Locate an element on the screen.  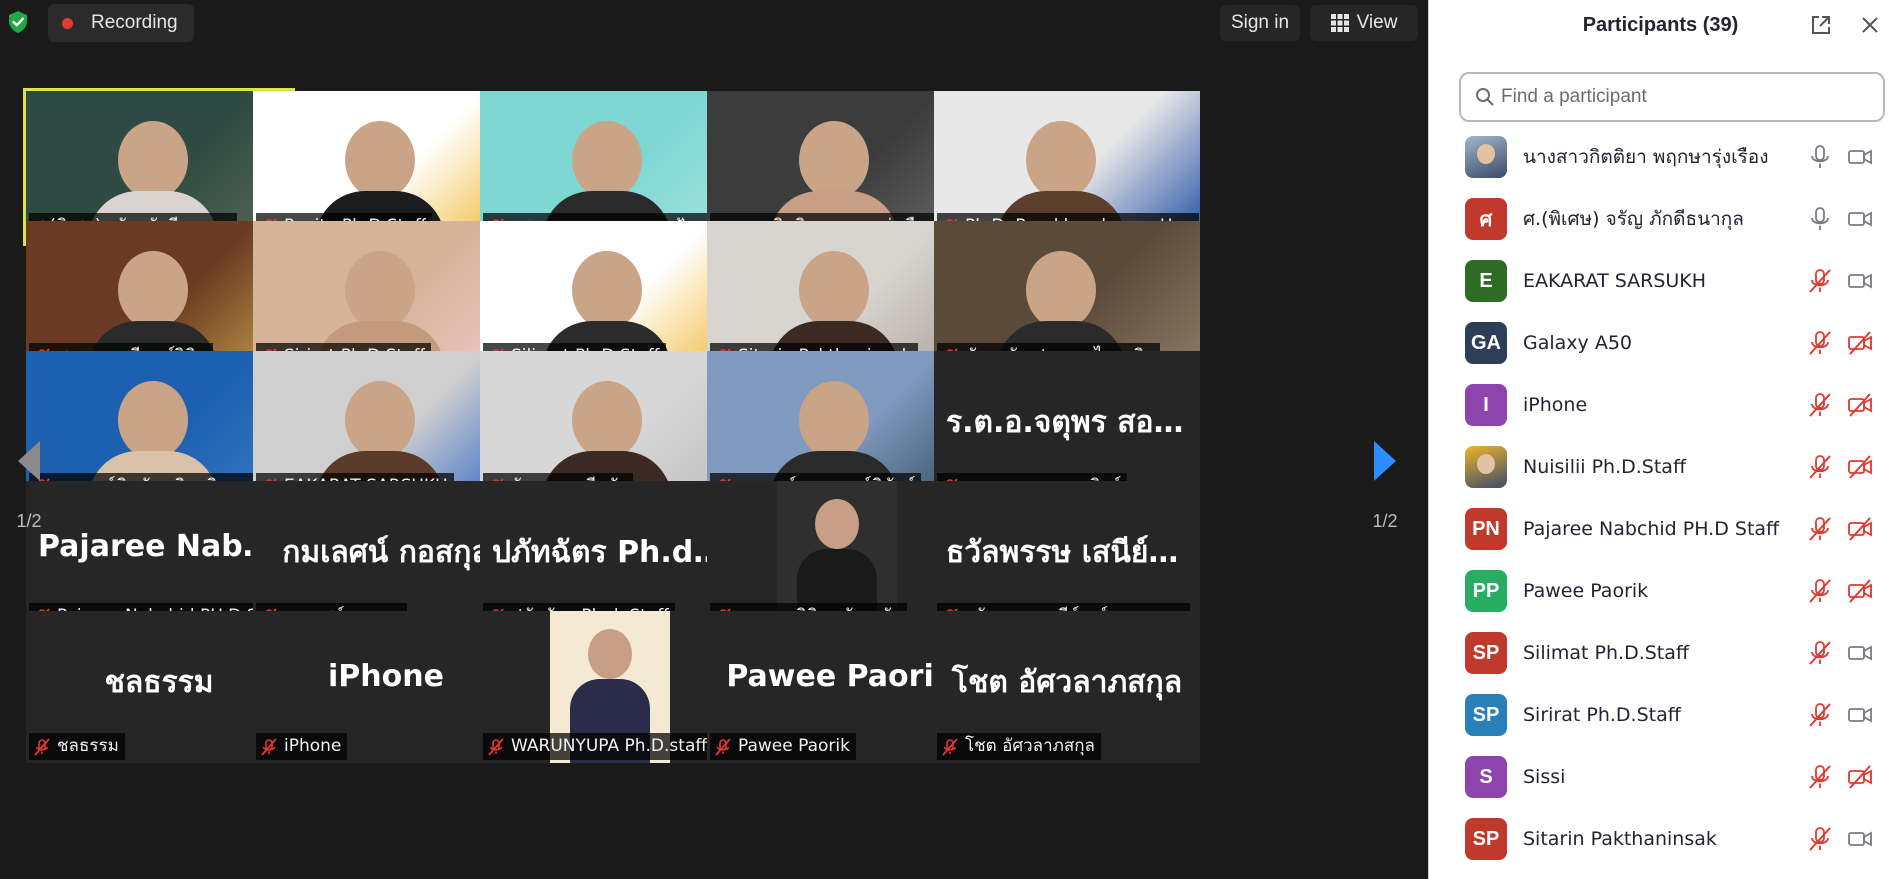
participant-row: GA Galaxy A50 is located at coordinates (1660, 343).